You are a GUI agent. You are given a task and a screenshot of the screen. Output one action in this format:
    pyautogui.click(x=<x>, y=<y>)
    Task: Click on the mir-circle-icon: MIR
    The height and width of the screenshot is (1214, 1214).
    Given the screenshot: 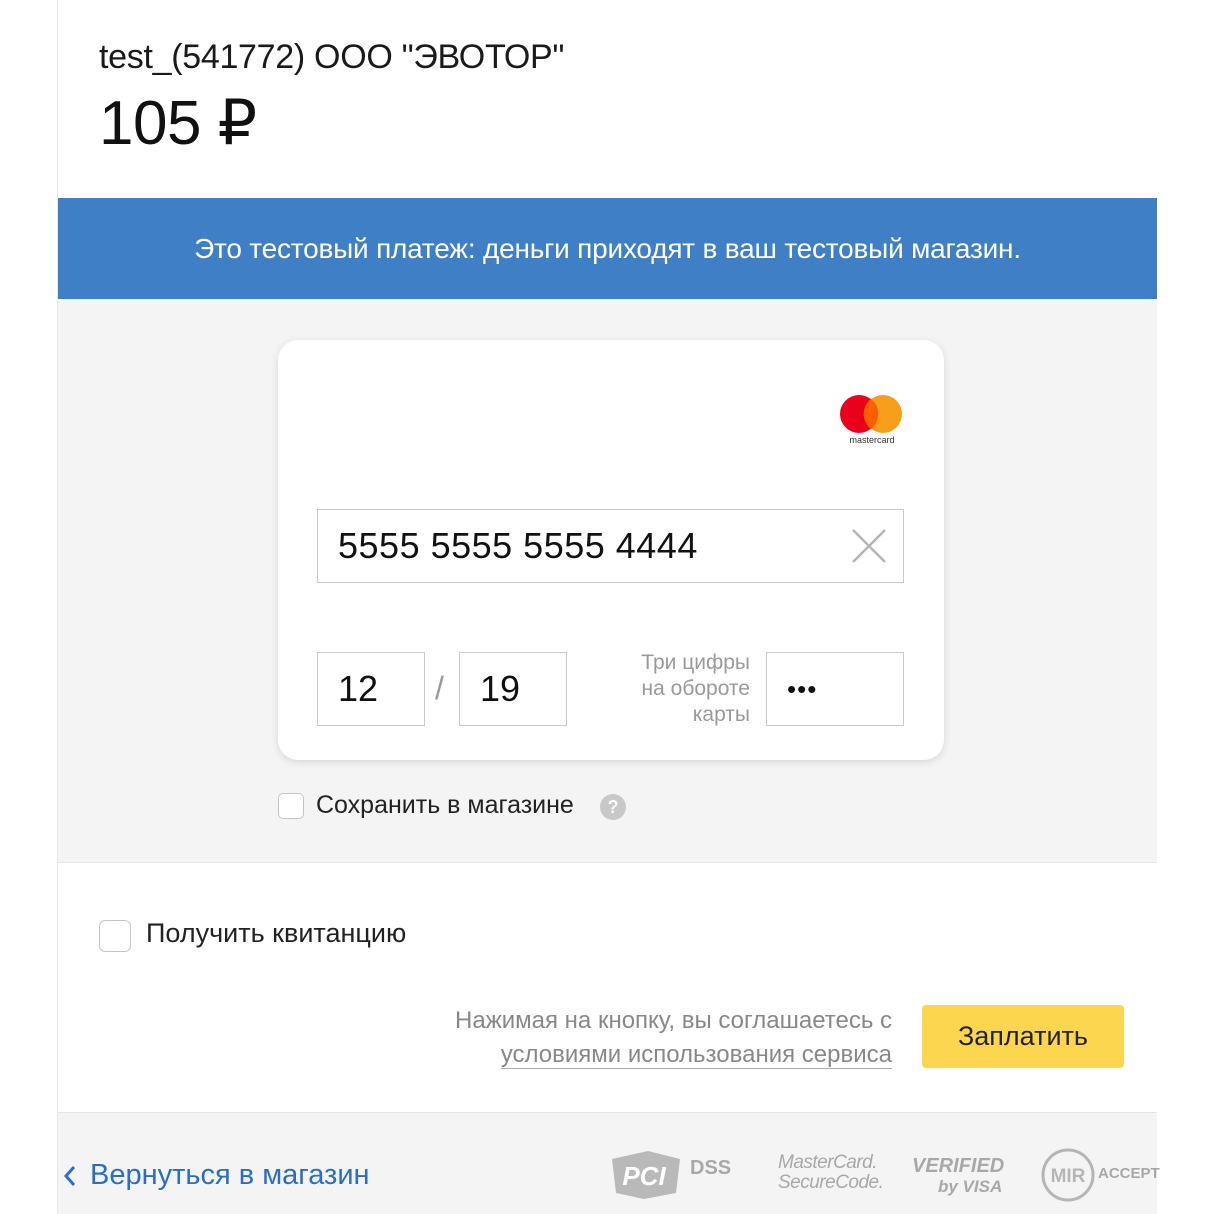 What is the action you would take?
    pyautogui.click(x=1068, y=1175)
    